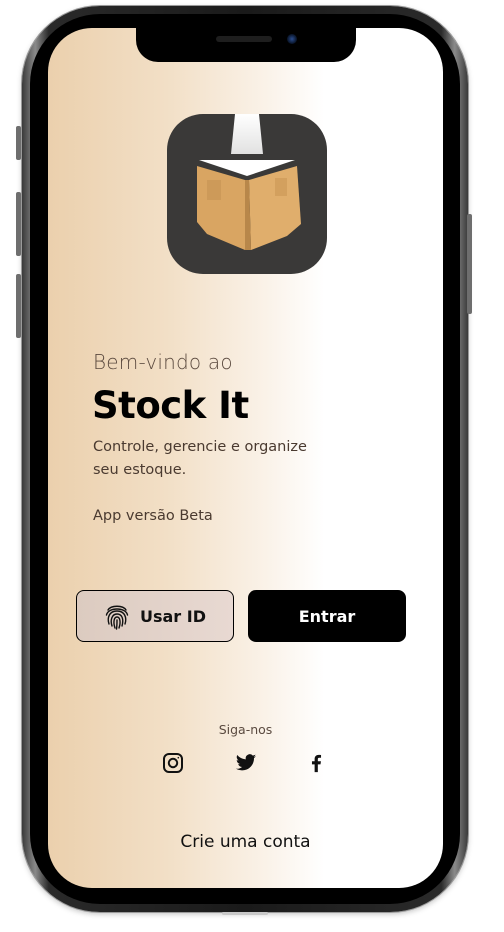  What do you see at coordinates (246, 763) in the screenshot?
I see `twitter-icon` at bounding box center [246, 763].